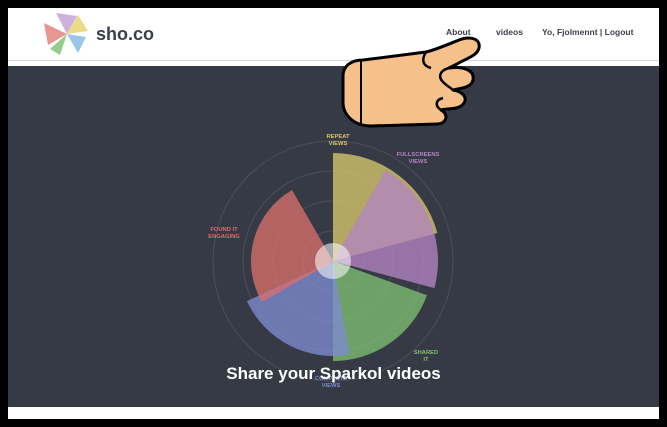 This screenshot has width=667, height=427. I want to click on chart-label: FOUND IT ENGAGING, so click(224, 233).